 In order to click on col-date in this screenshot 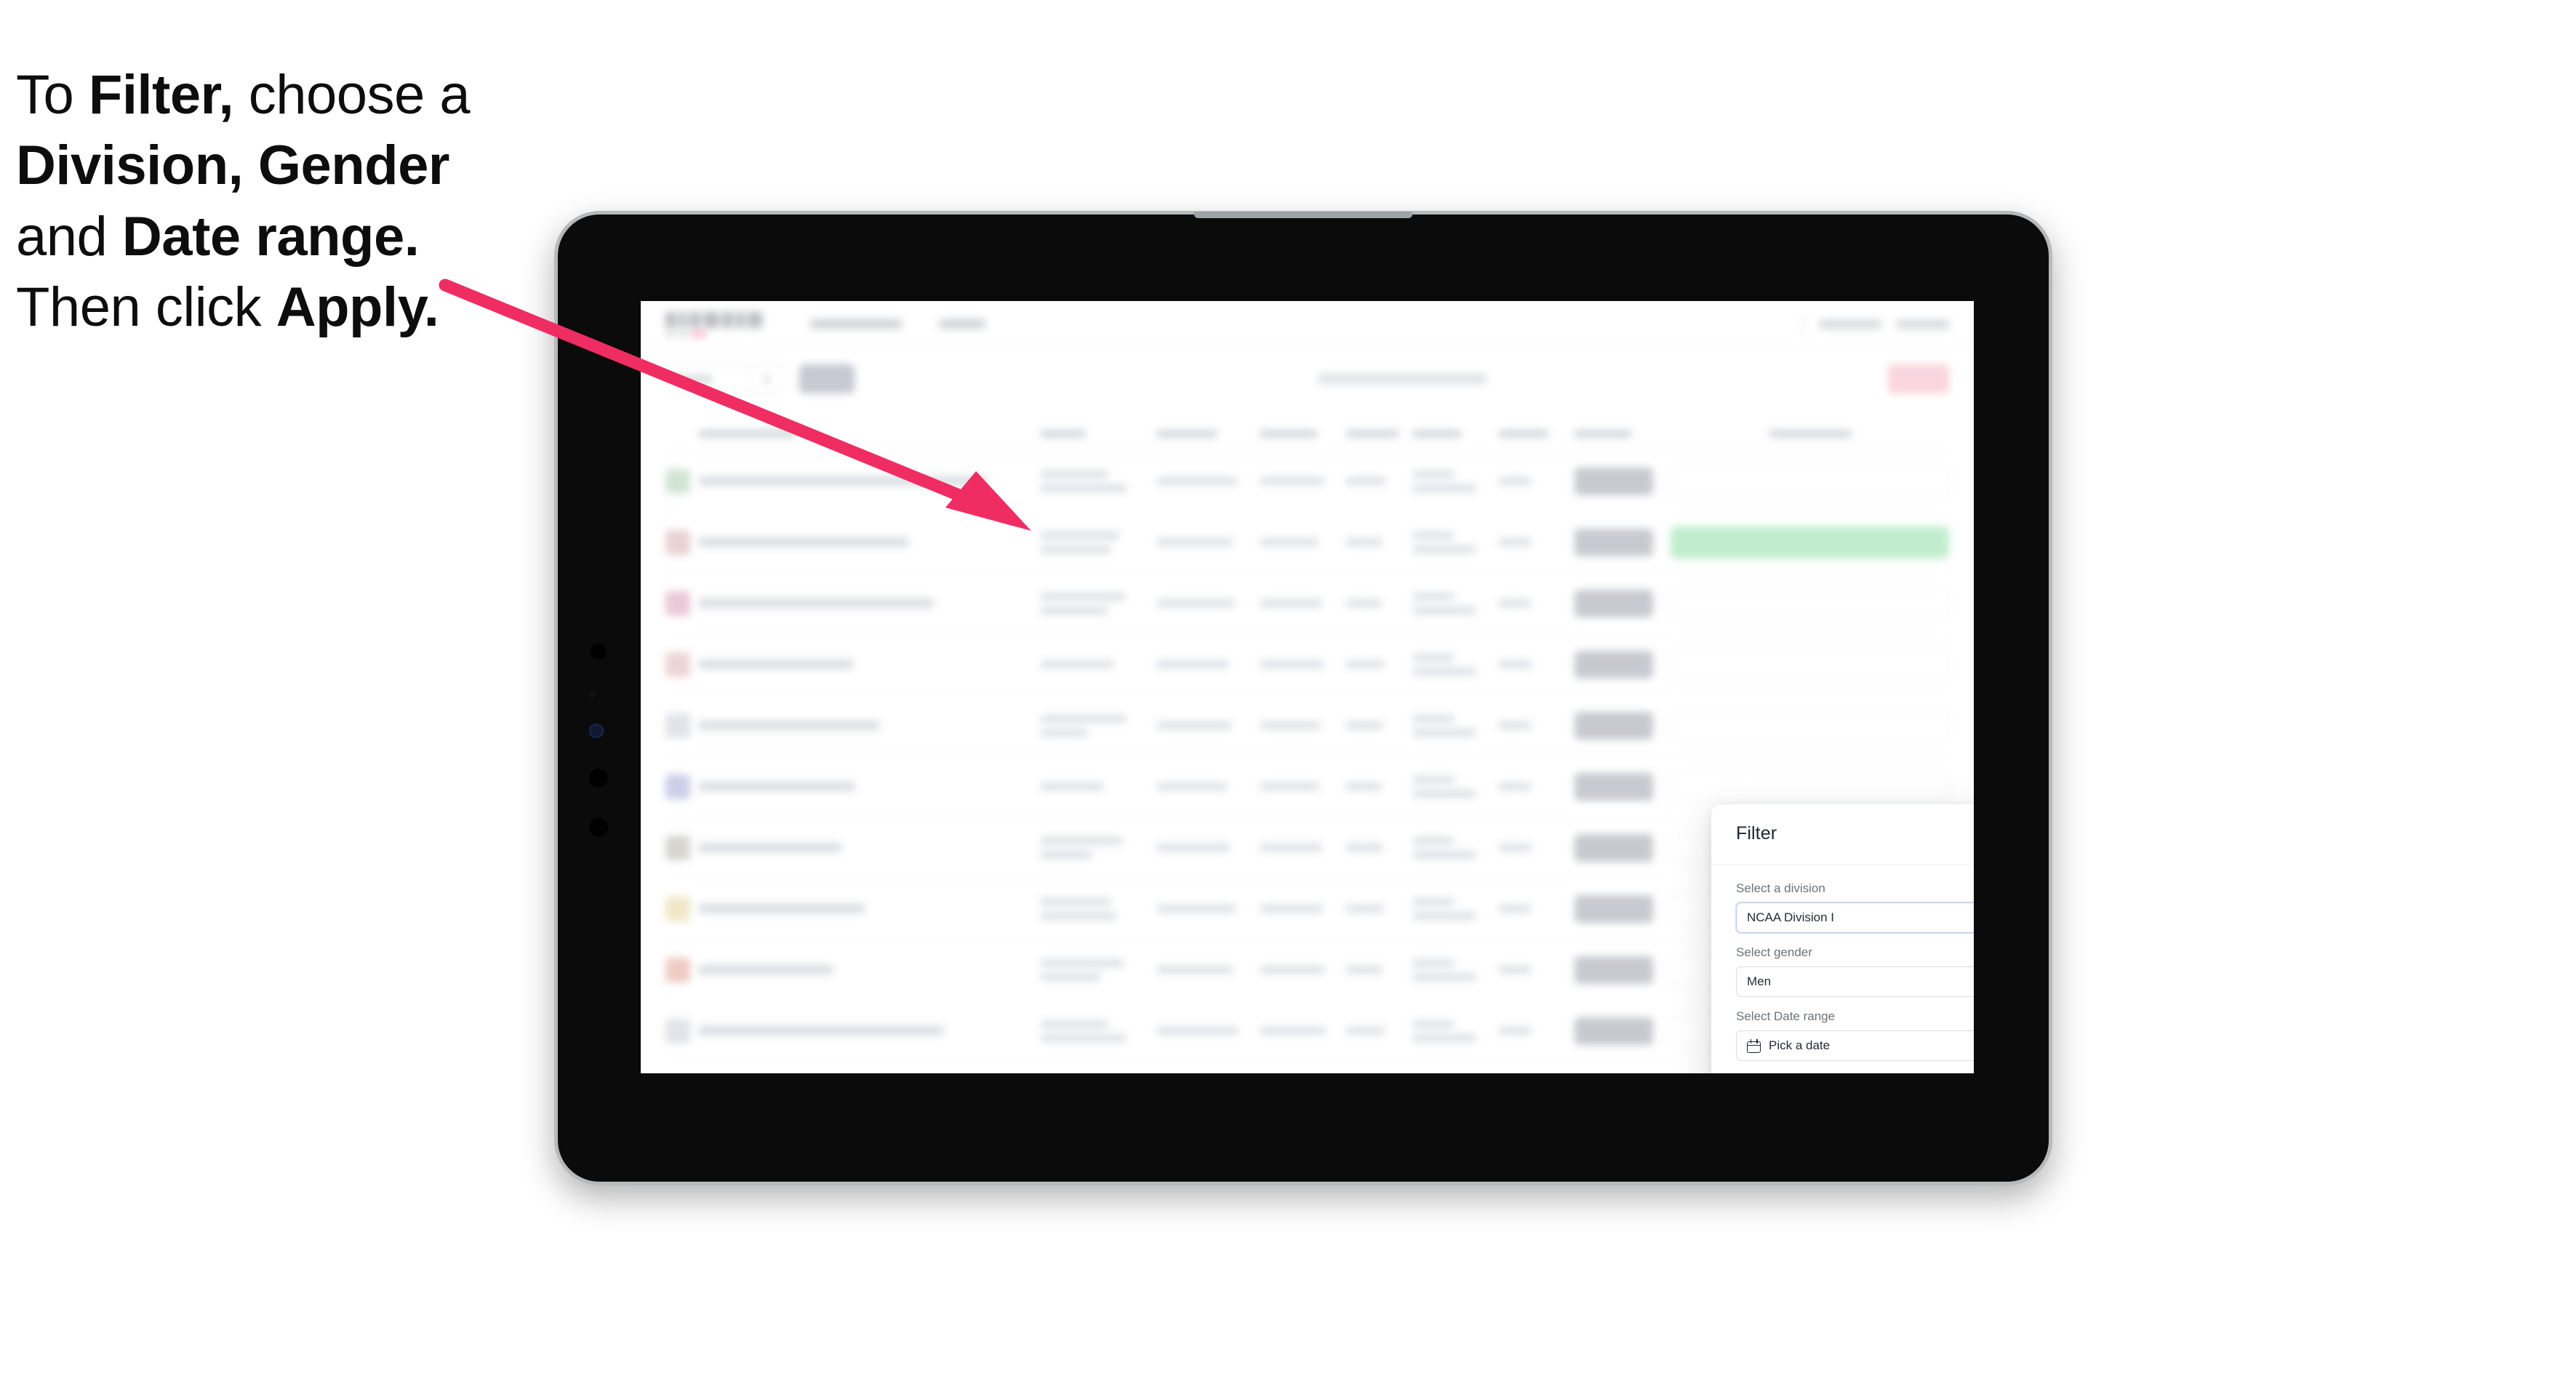, I will do `click(1187, 434)`.